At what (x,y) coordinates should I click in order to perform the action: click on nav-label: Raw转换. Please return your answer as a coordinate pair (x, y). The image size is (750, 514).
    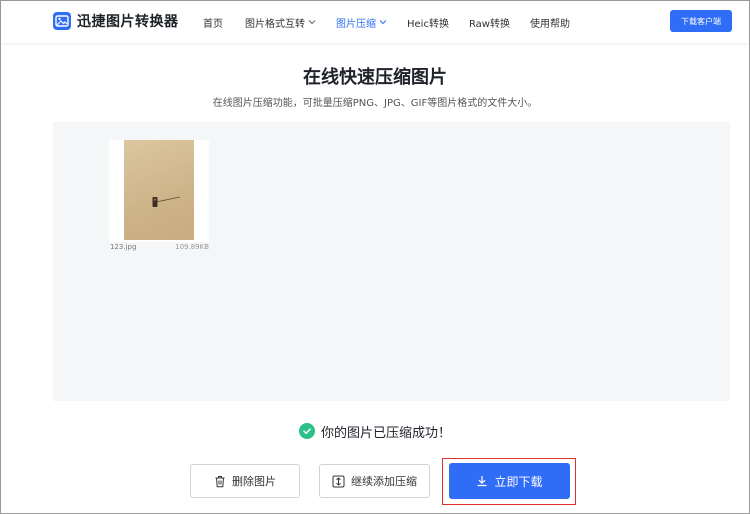
    Looking at the image, I should click on (489, 24).